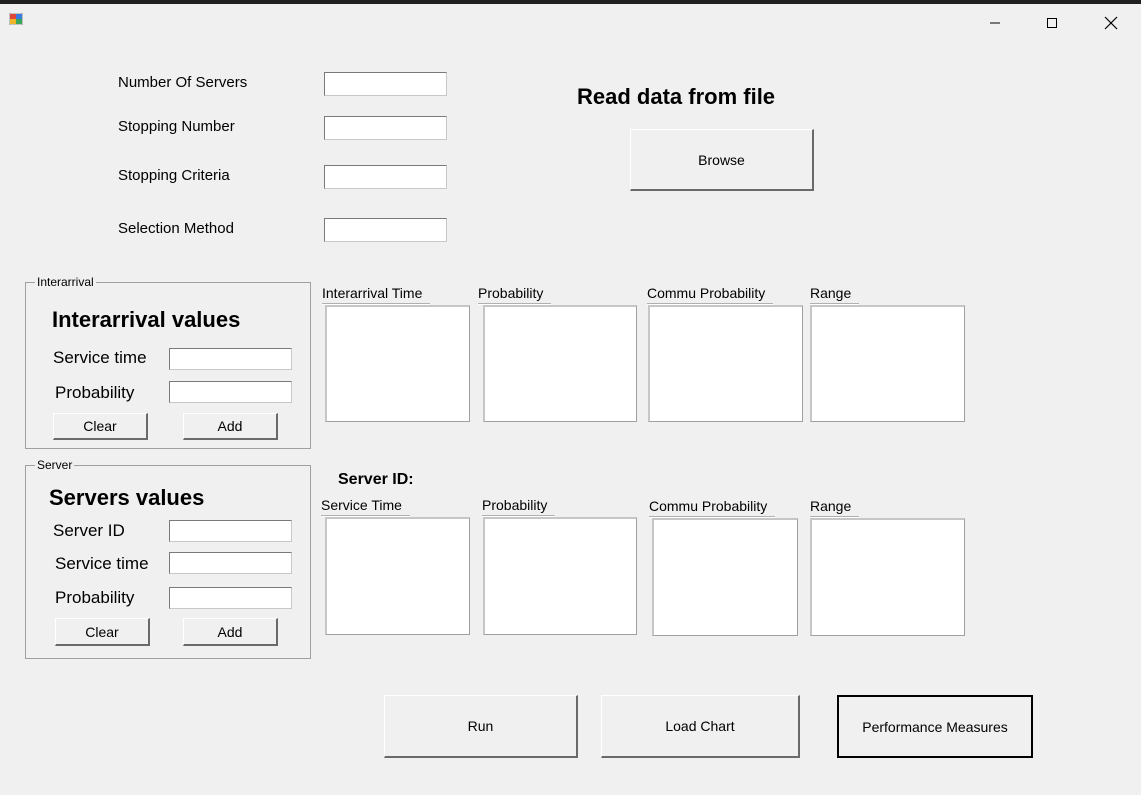  What do you see at coordinates (230, 563) in the screenshot?
I see `server-service-time-input` at bounding box center [230, 563].